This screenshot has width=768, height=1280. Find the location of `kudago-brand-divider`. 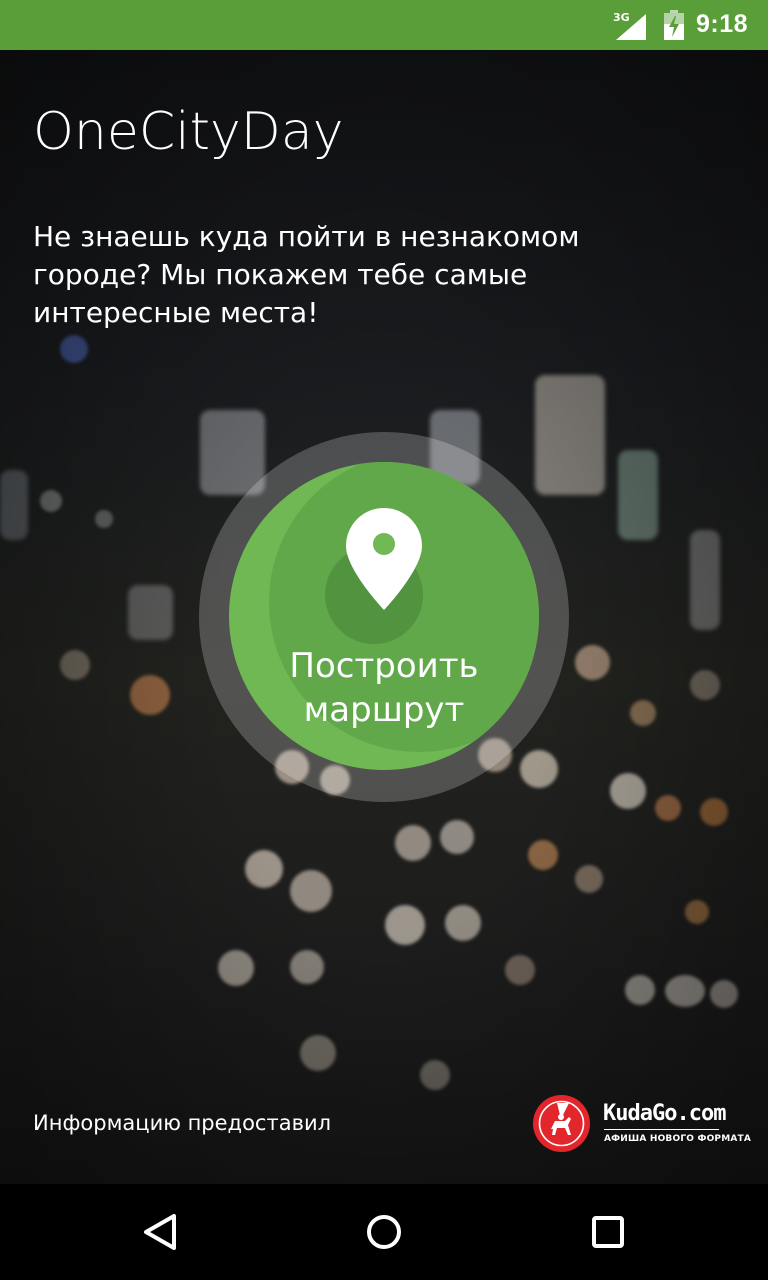

kudago-brand-divider is located at coordinates (661, 1129).